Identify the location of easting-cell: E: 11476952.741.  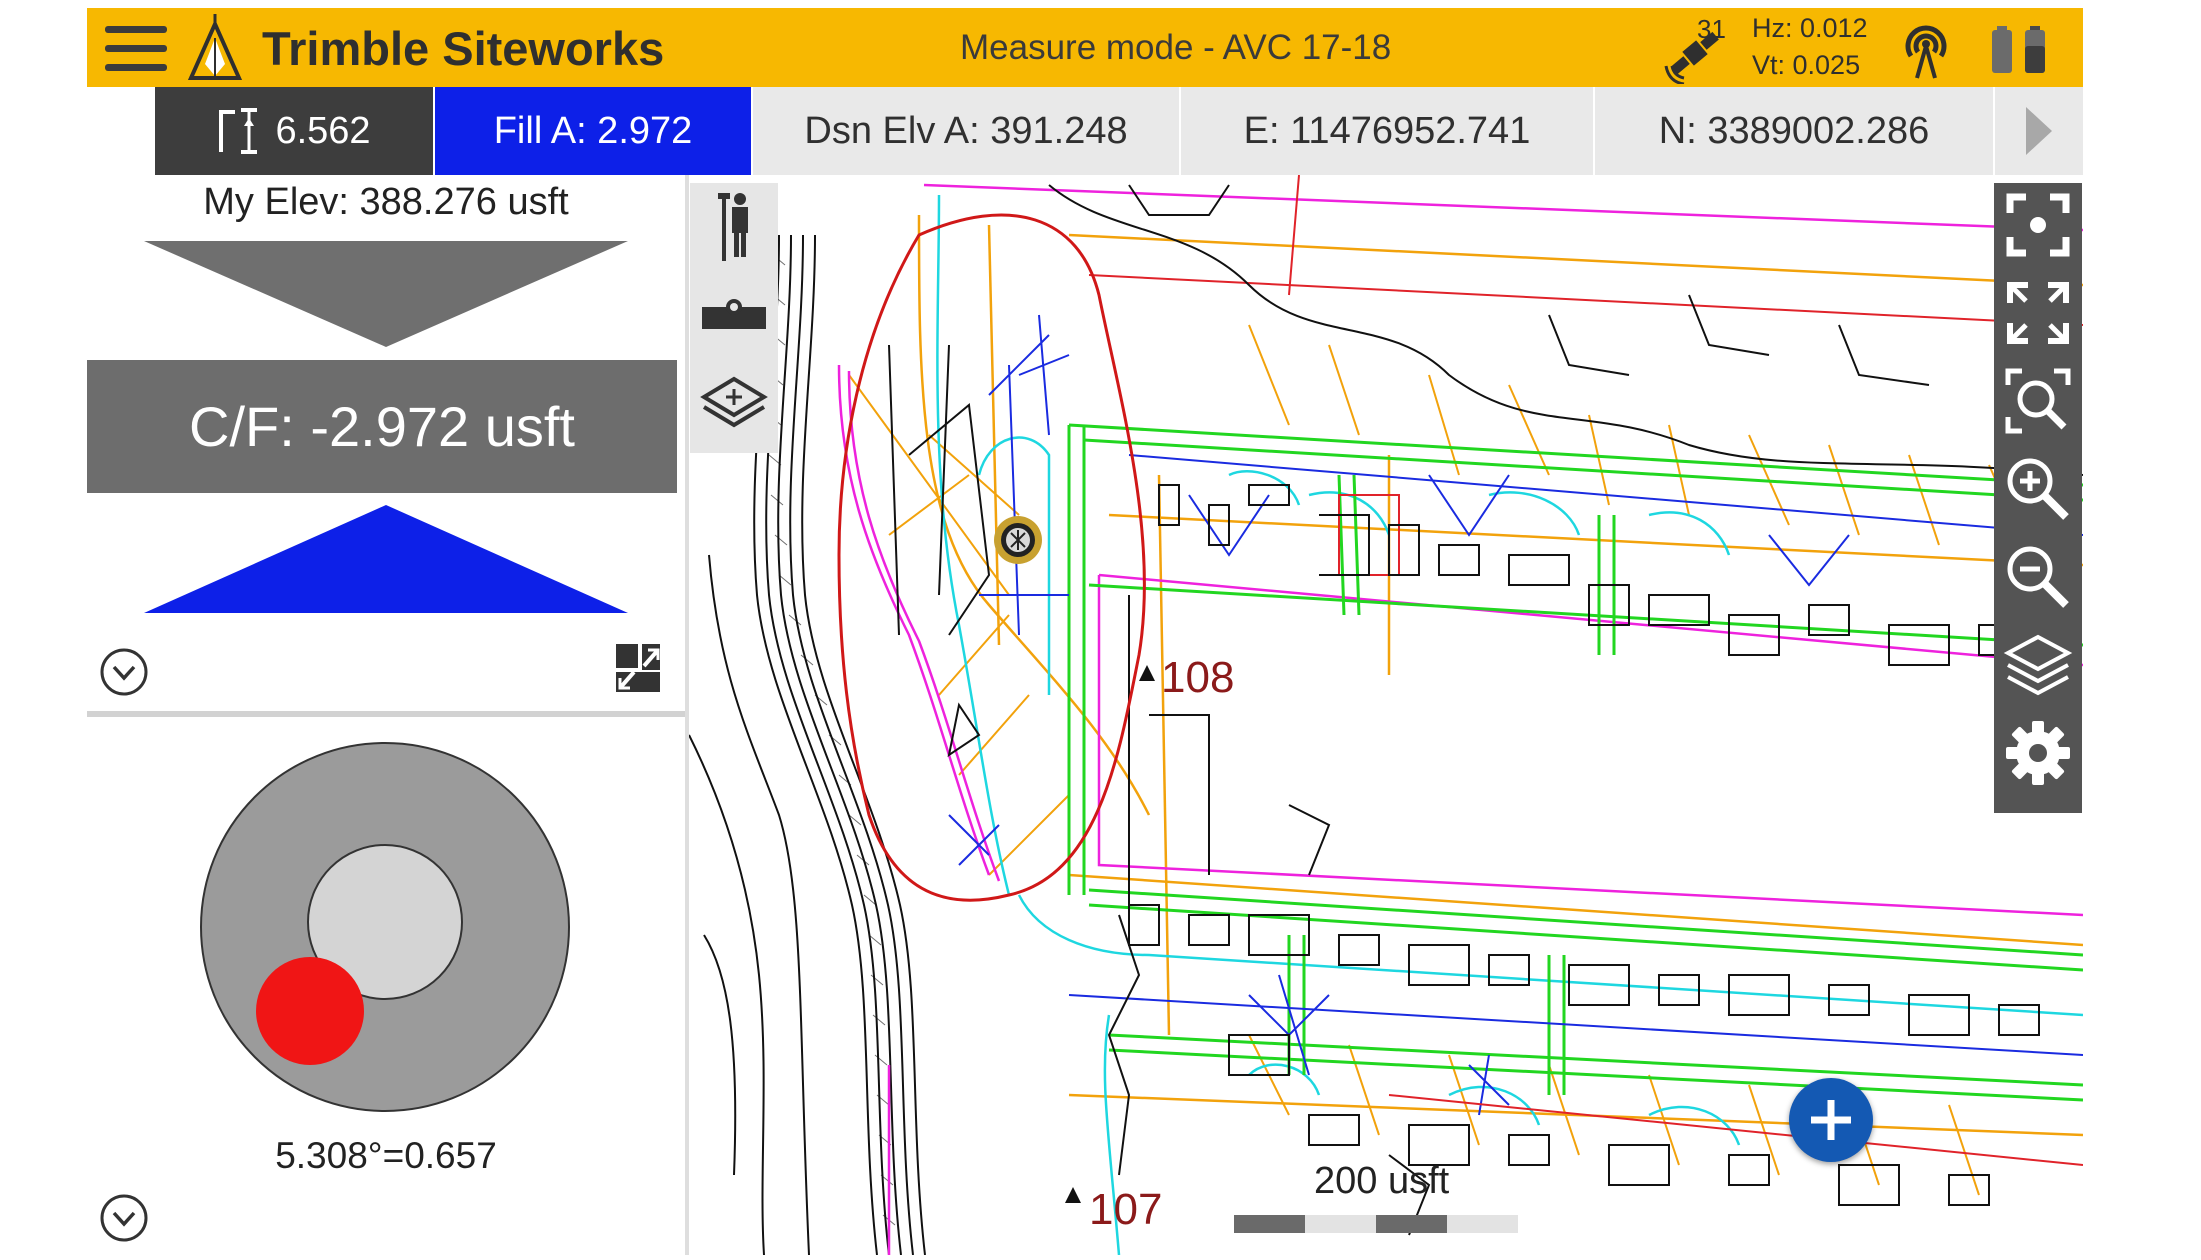
(1388, 131).